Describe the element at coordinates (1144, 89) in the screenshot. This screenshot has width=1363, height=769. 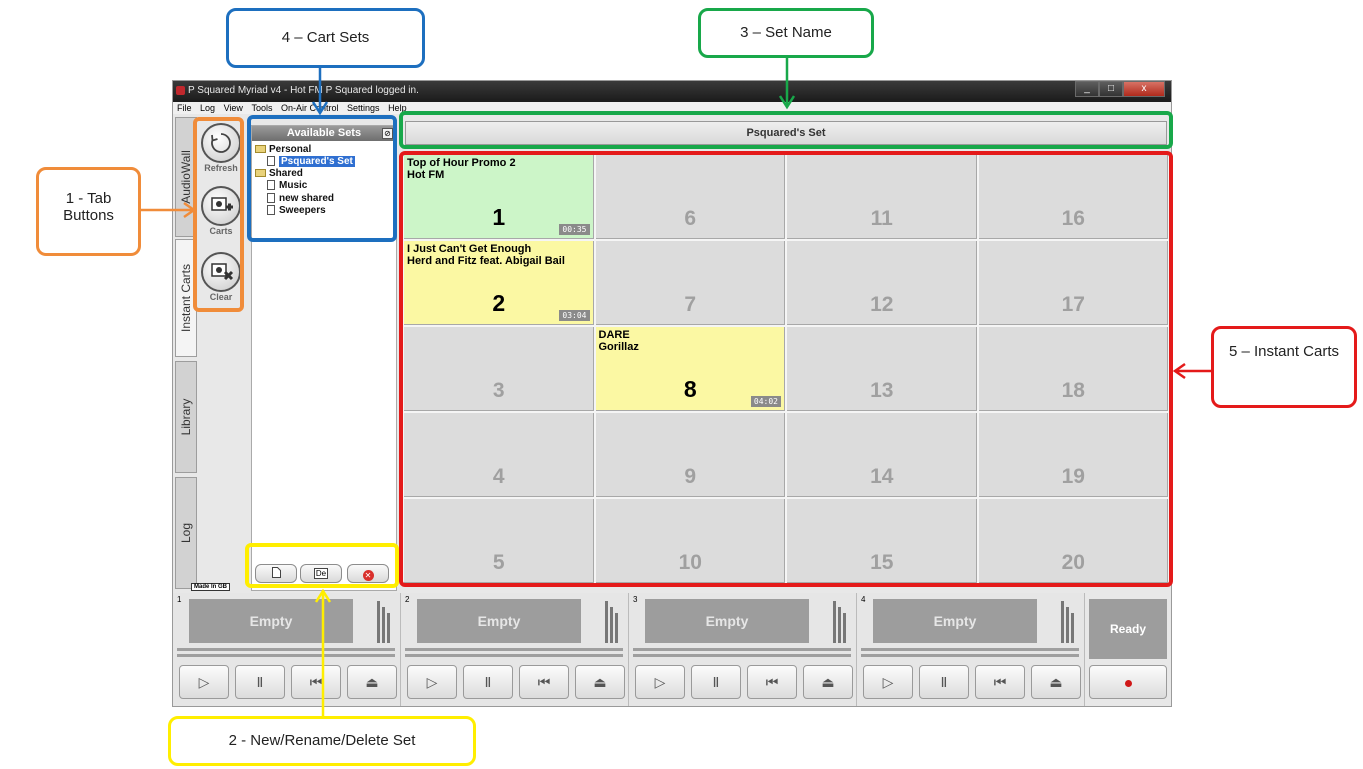
I see `close-button: x` at that location.